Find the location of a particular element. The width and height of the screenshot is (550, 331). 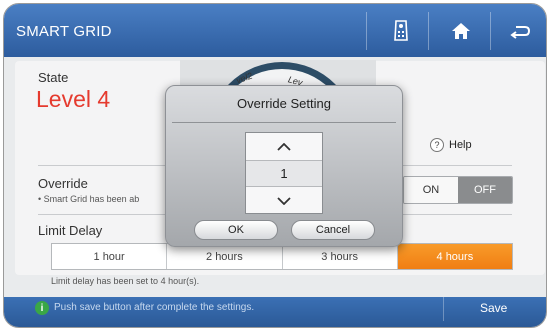

state-value: Level 4 is located at coordinates (73, 99).